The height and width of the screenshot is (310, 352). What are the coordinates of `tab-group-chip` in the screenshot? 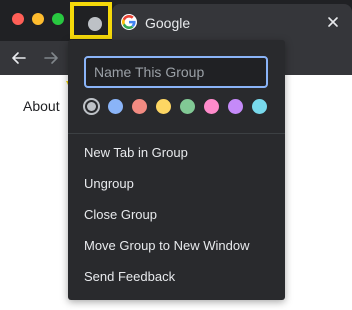 It's located at (95, 24).